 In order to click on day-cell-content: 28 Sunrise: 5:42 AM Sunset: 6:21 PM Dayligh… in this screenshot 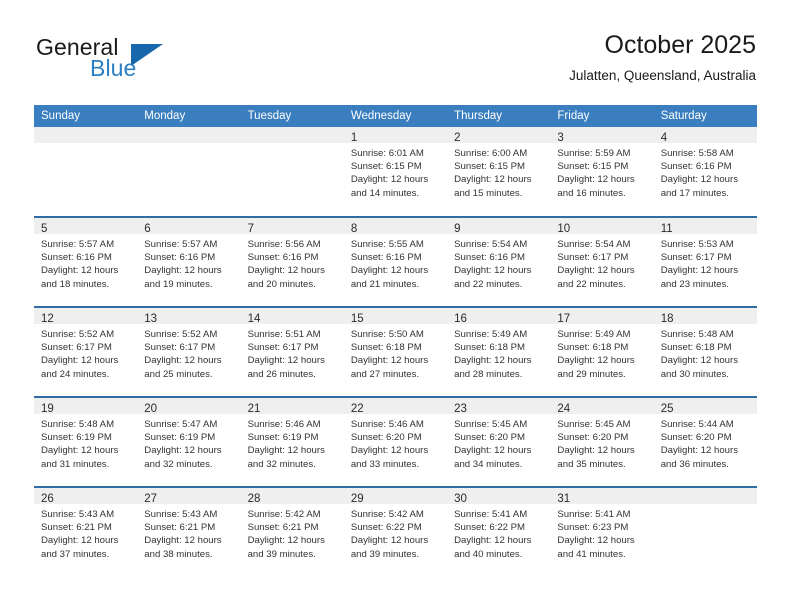, I will do `click(292, 532)`.